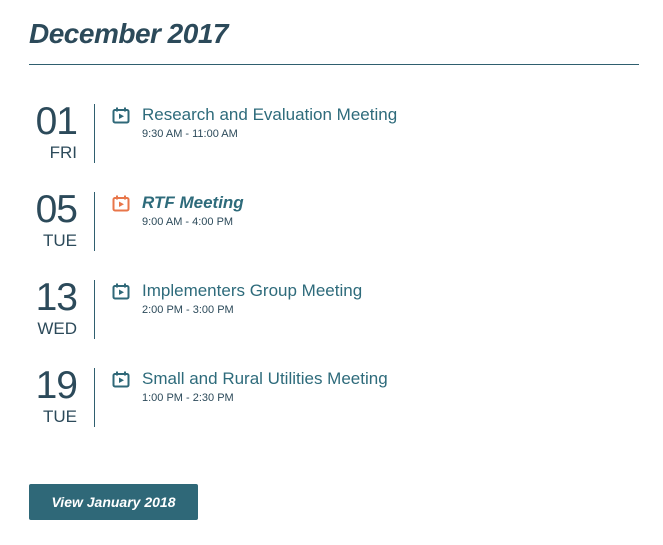  What do you see at coordinates (193, 203) in the screenshot?
I see `event-title-link: RTF Meeting` at bounding box center [193, 203].